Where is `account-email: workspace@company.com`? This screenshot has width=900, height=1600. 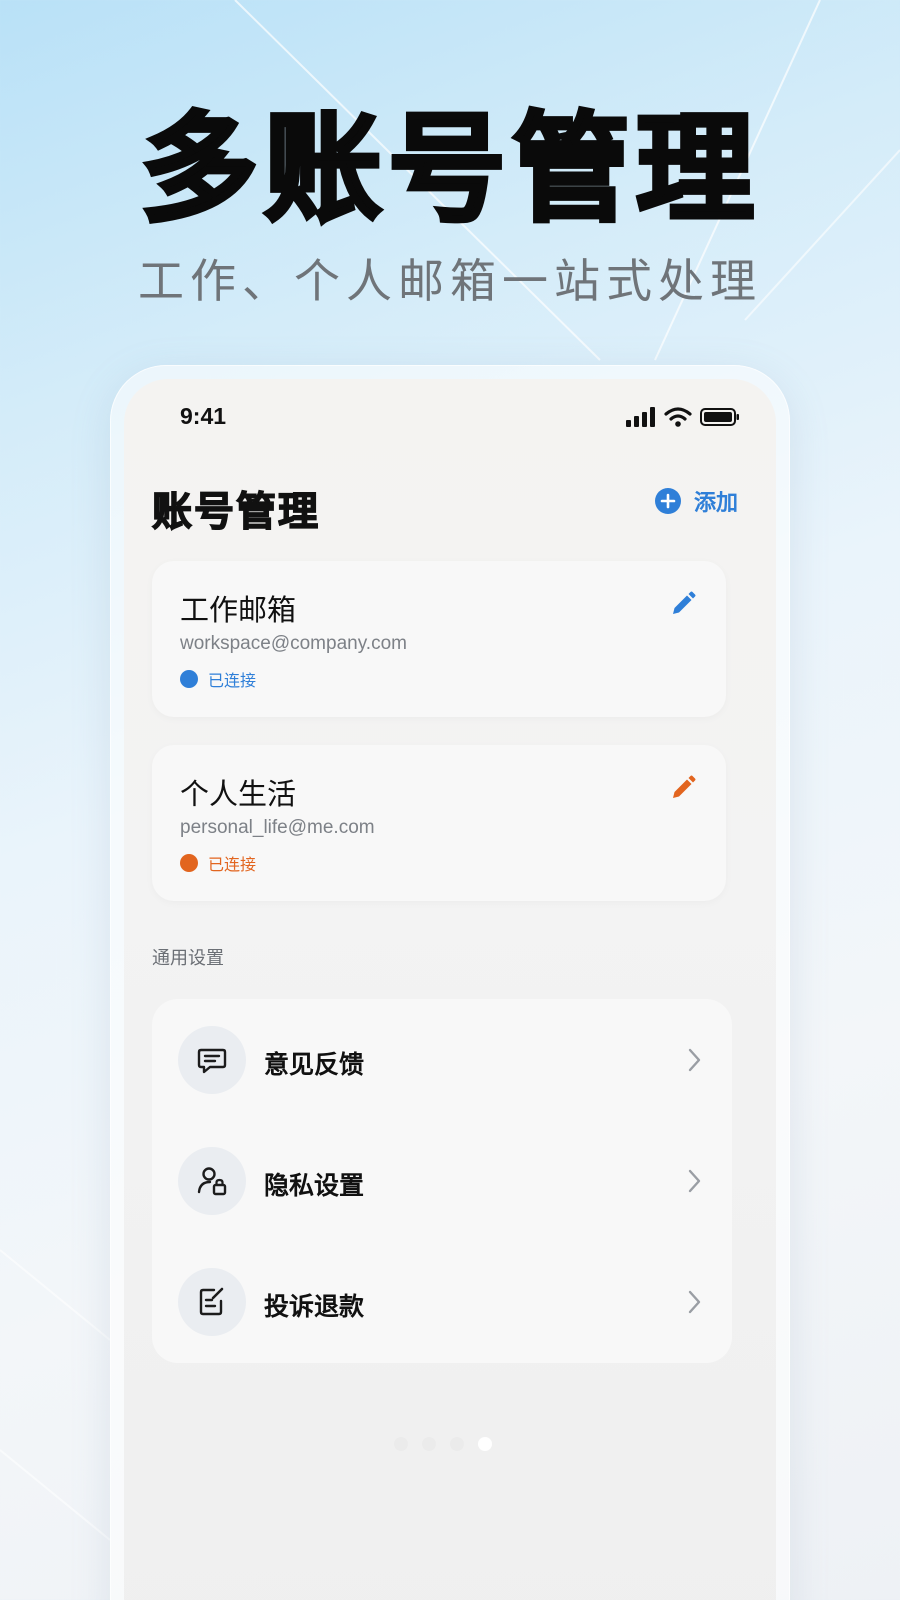
account-email: workspace@company.com is located at coordinates (293, 643).